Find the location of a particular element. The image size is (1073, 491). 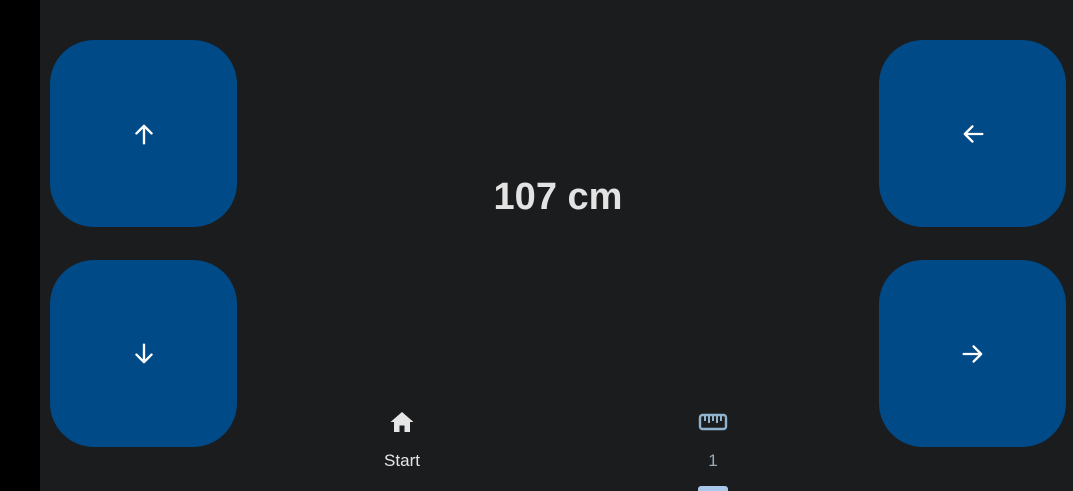

arrow-left-icon is located at coordinates (973, 133).